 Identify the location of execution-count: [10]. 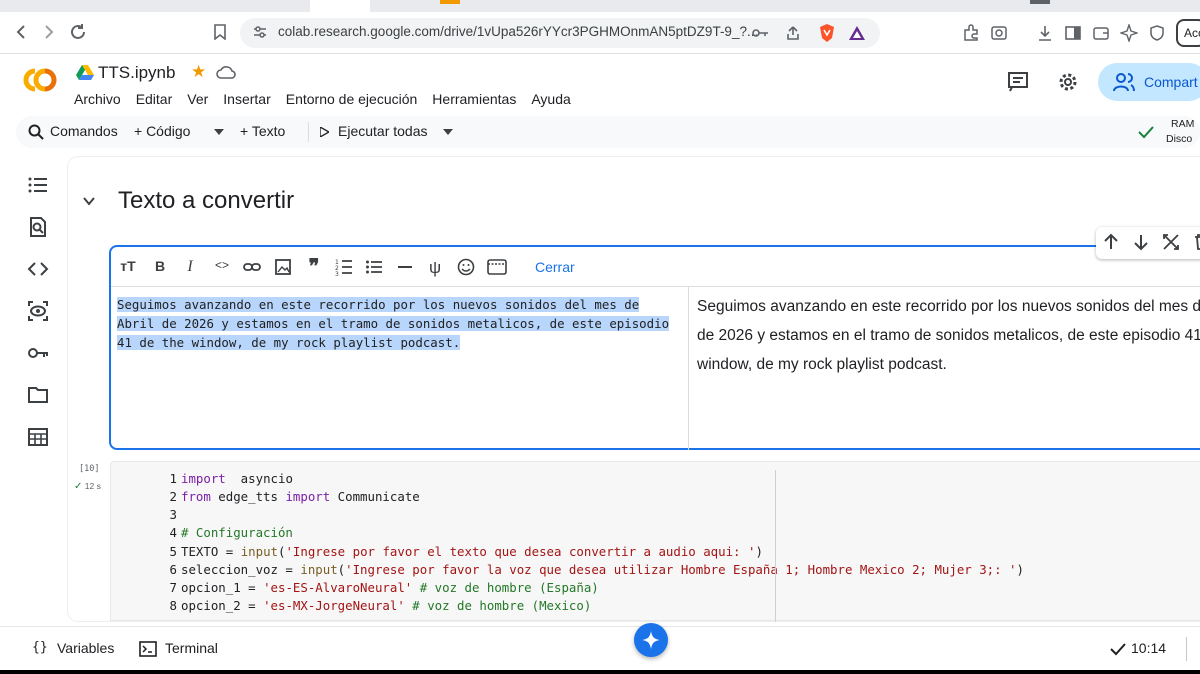
(89, 469).